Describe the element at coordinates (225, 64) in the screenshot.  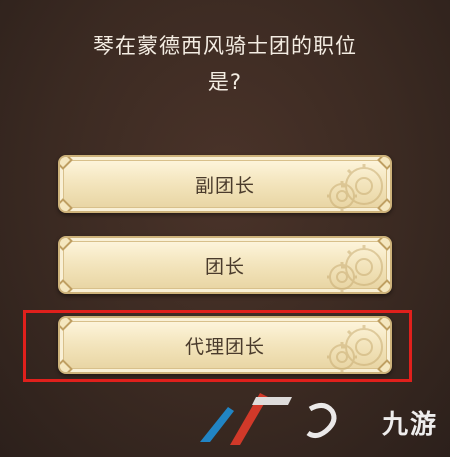
I see `question-text: 琴在蒙德西风骑士团的职位 是?` at that location.